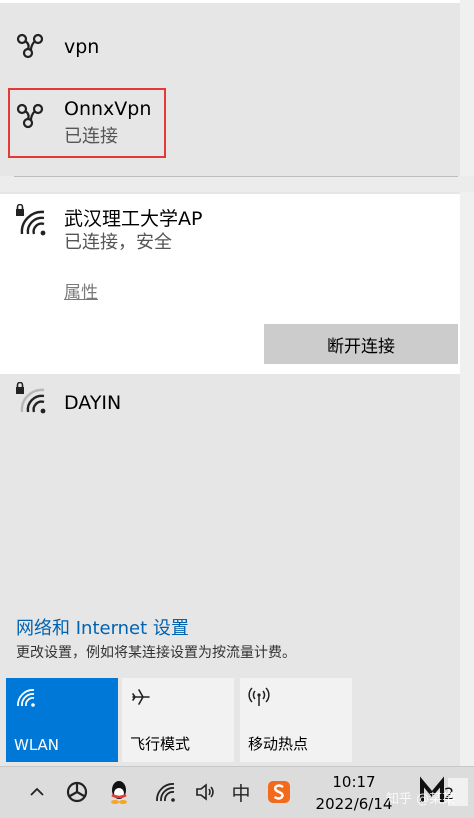  Describe the element at coordinates (279, 792) in the screenshot. I see `sogou-input-icon` at that location.